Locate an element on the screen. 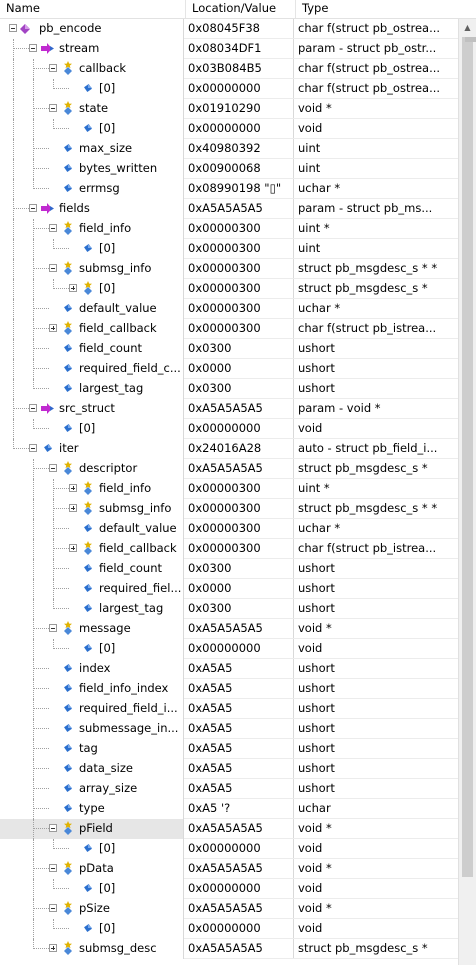 The image size is (476, 965). name-cell: field_callback is located at coordinates (92, 329).